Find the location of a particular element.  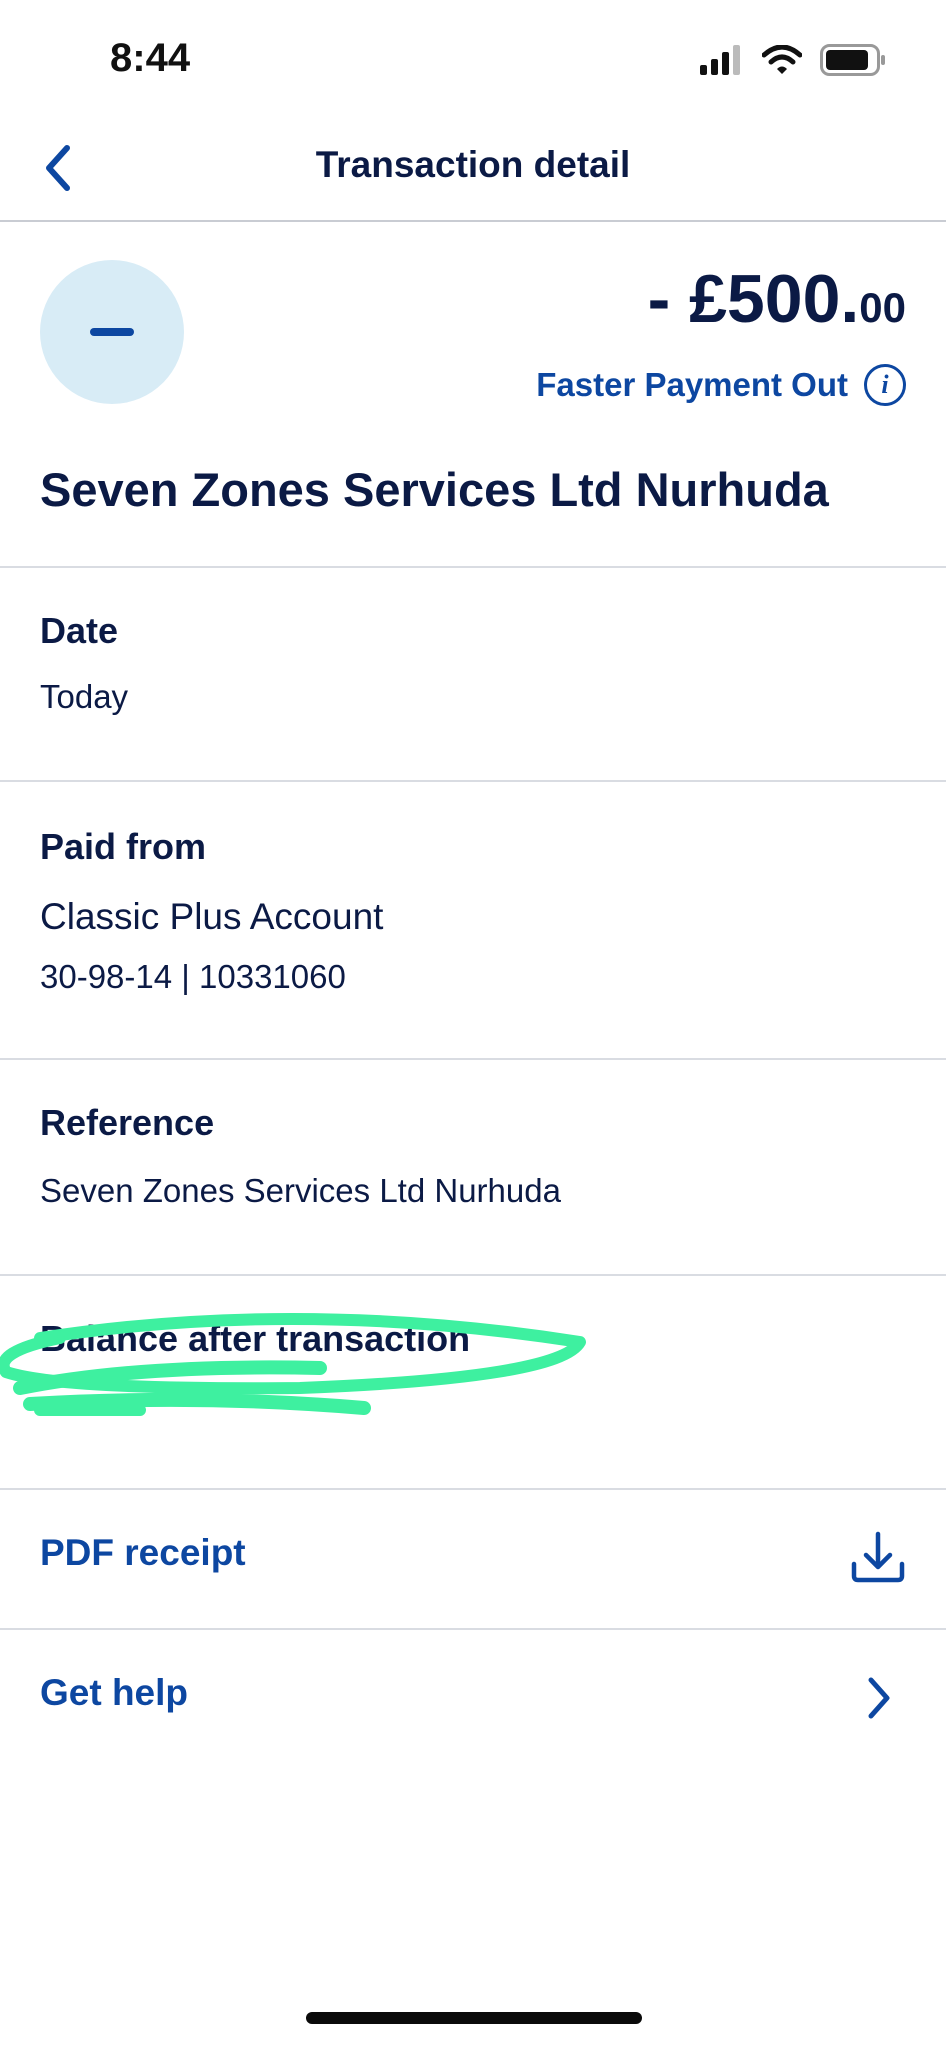

battery-icon is located at coordinates (852, 60).